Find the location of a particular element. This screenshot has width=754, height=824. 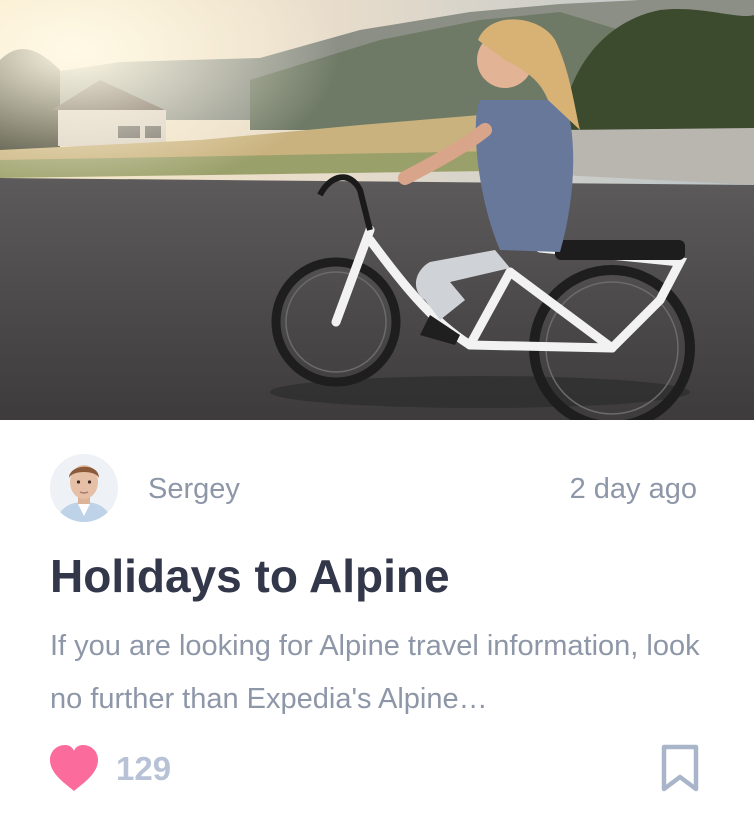

author-avatar is located at coordinates (84, 488).